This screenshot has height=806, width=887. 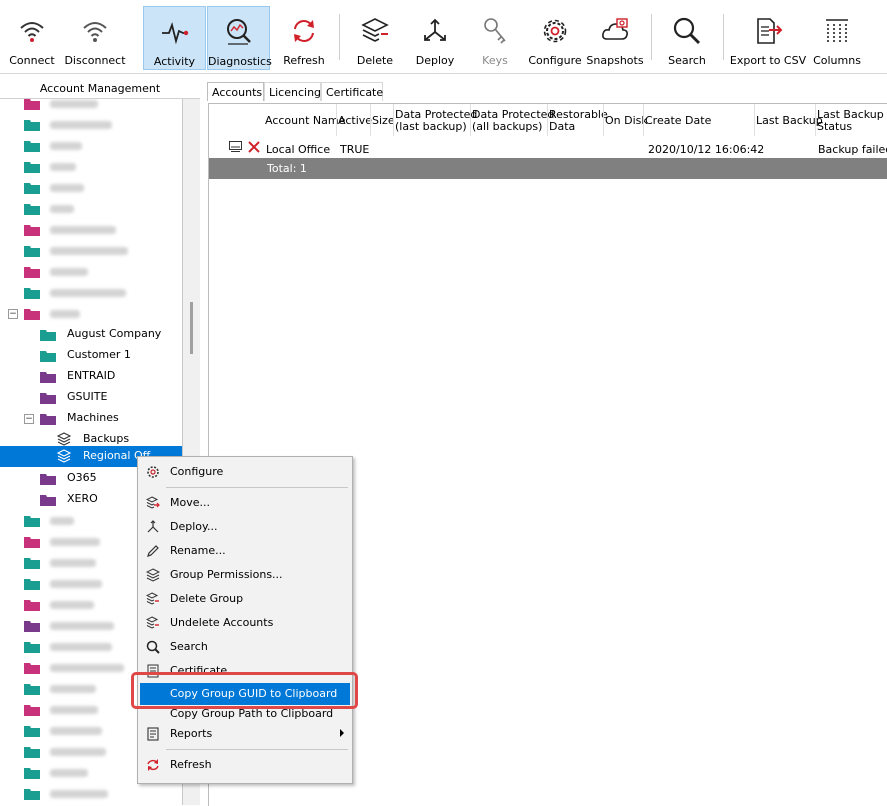 What do you see at coordinates (435, 38) in the screenshot?
I see `deploy-button: Deploy` at bounding box center [435, 38].